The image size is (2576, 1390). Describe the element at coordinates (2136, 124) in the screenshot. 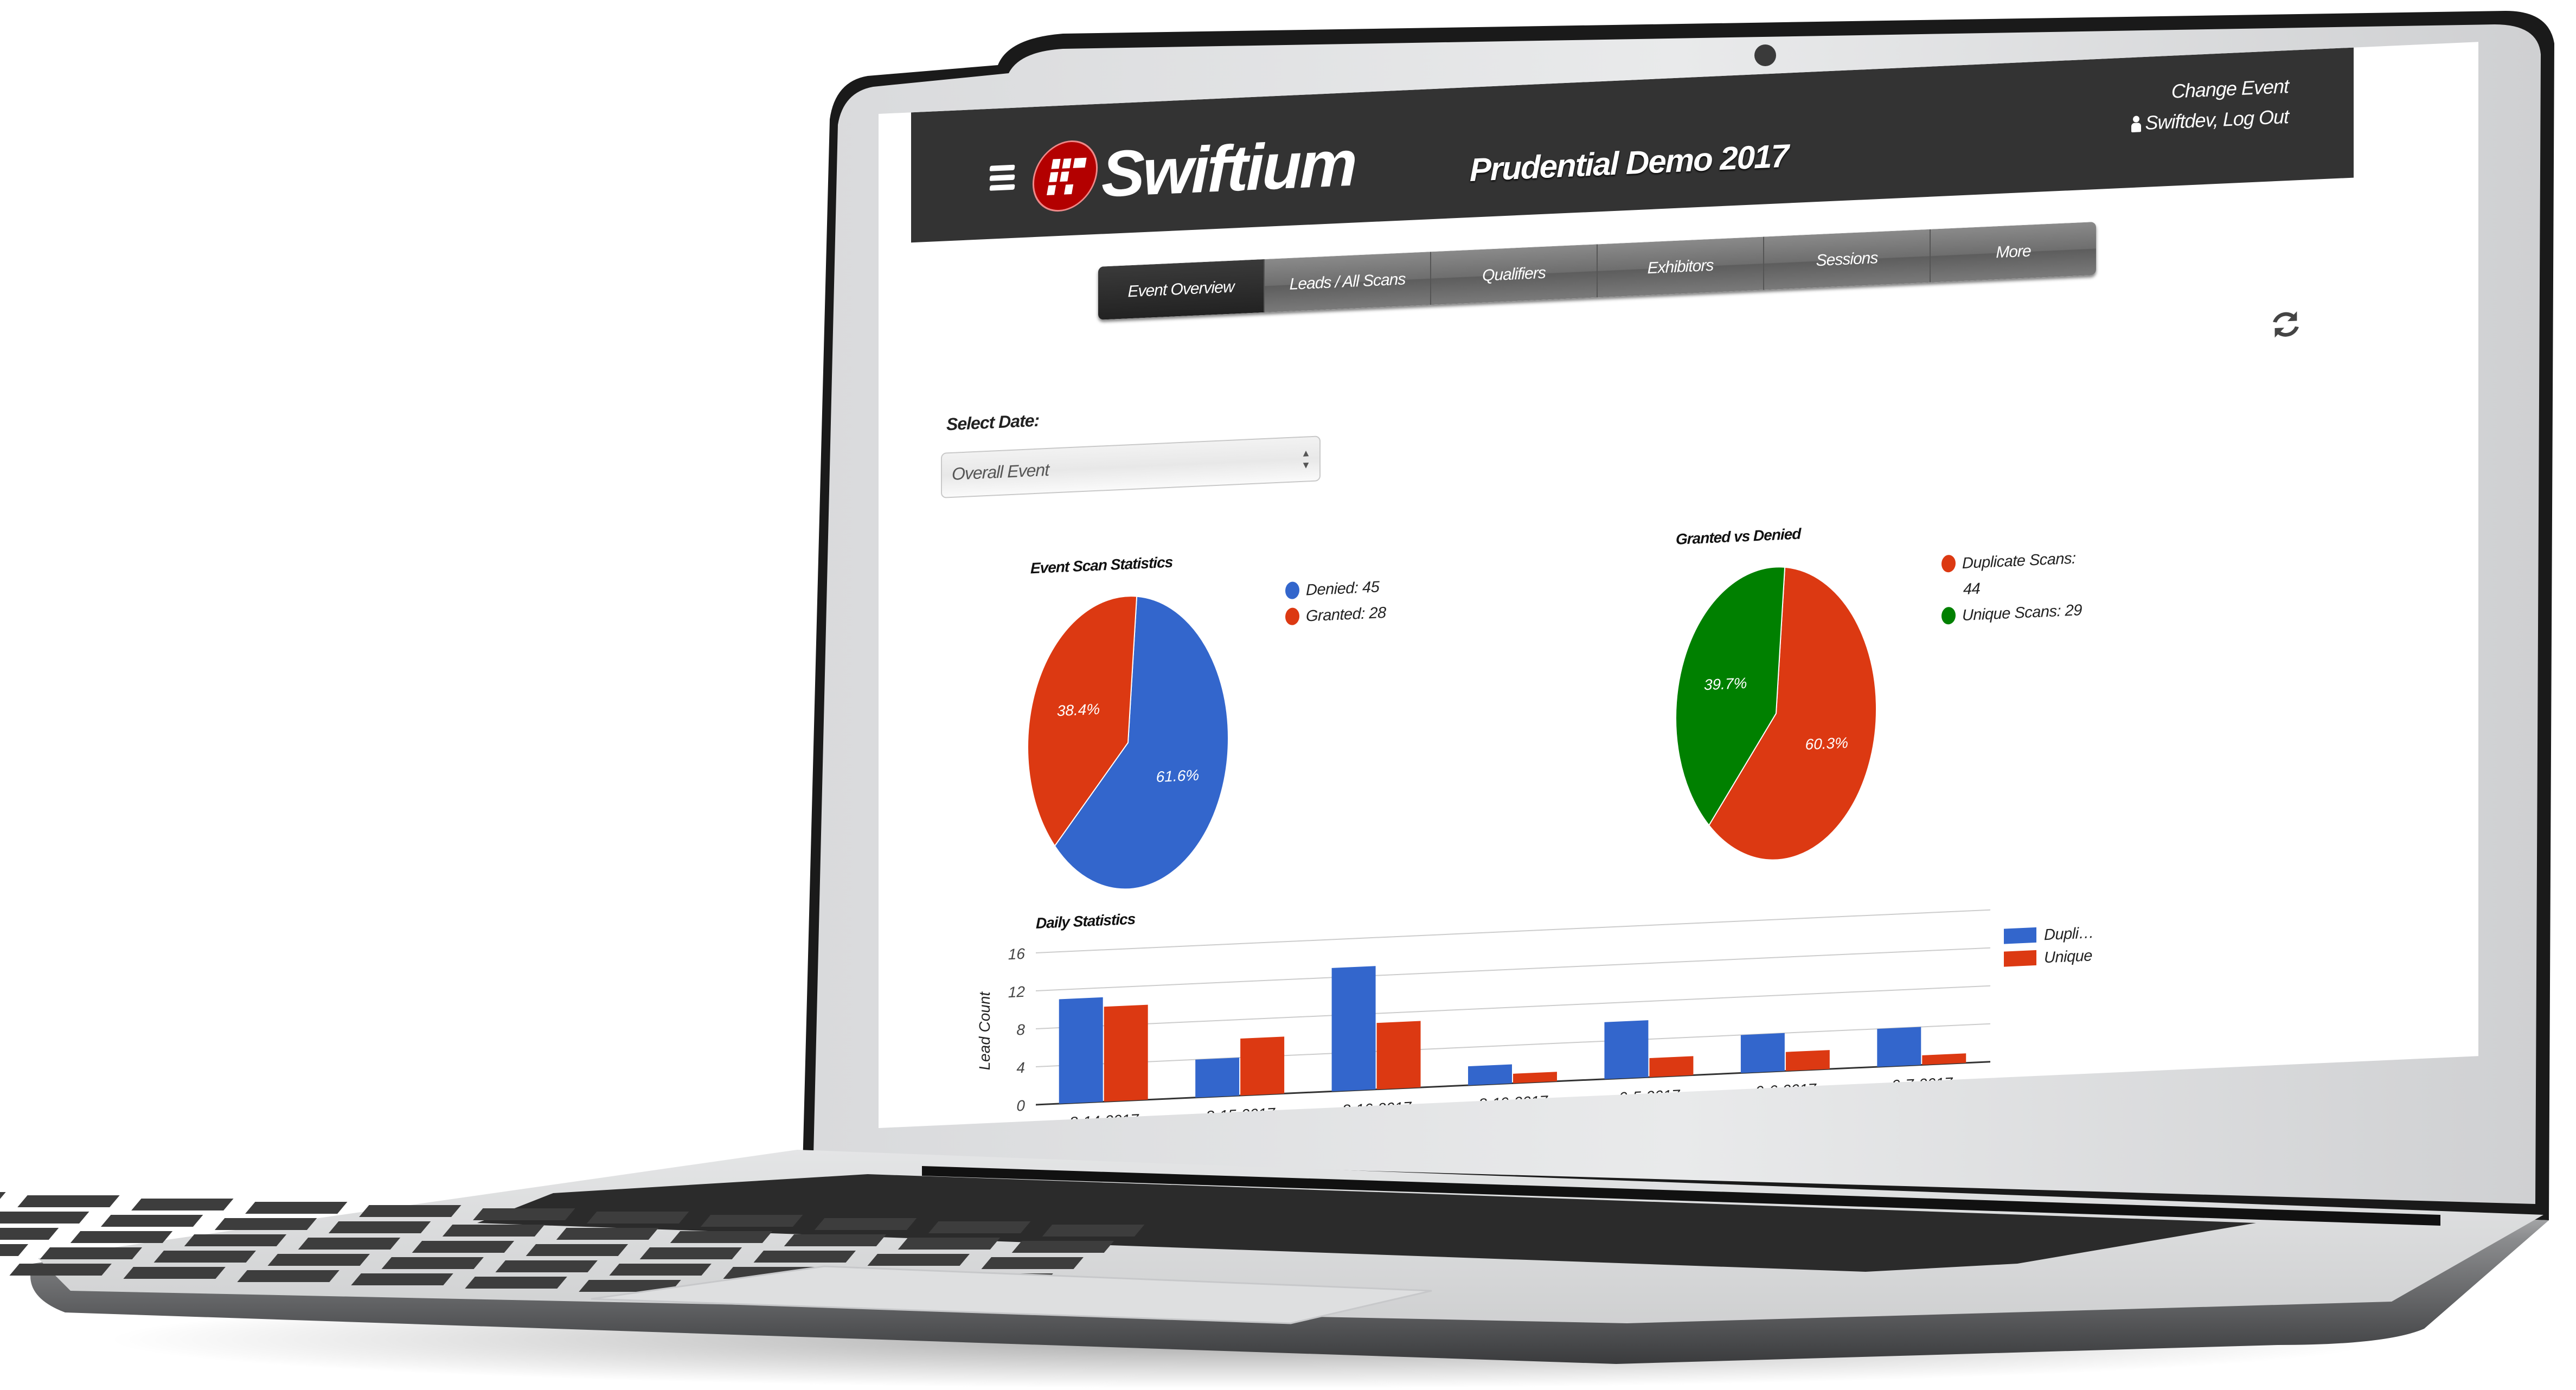

I see `user-icon` at that location.